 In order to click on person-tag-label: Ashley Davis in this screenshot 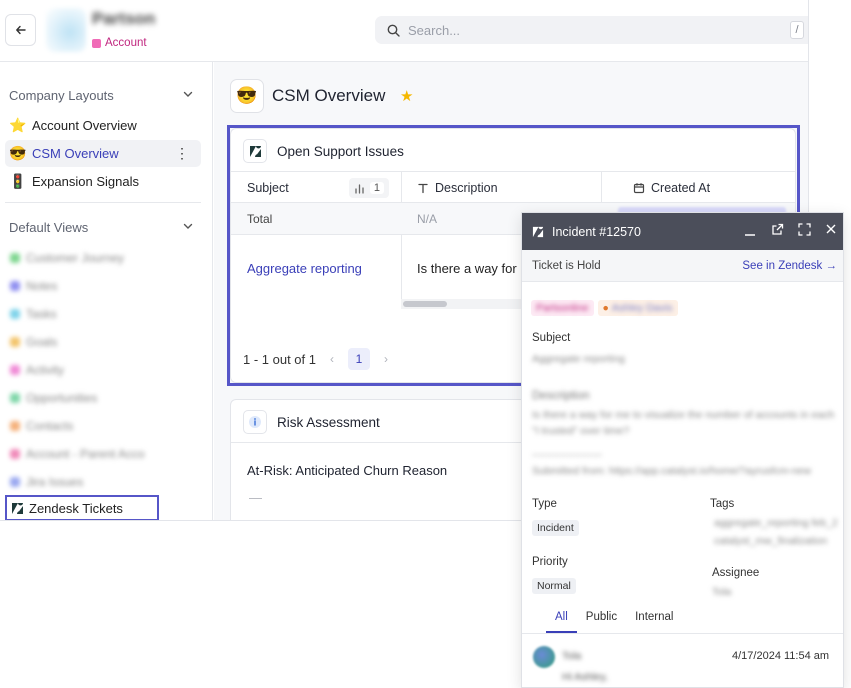, I will do `click(642, 308)`.